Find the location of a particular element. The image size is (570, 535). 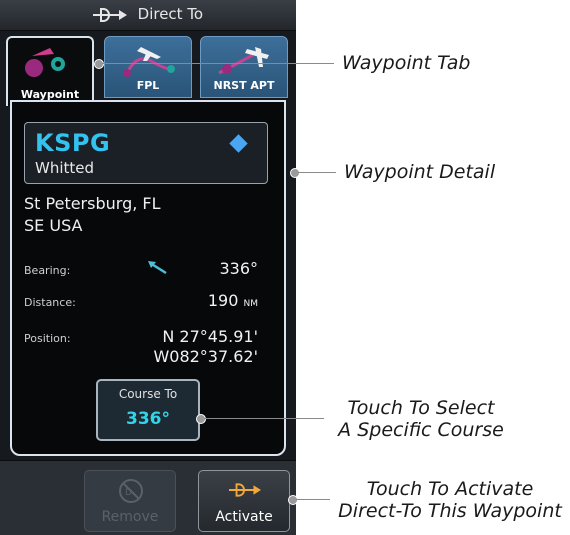

course-to-value: 336° is located at coordinates (148, 419).